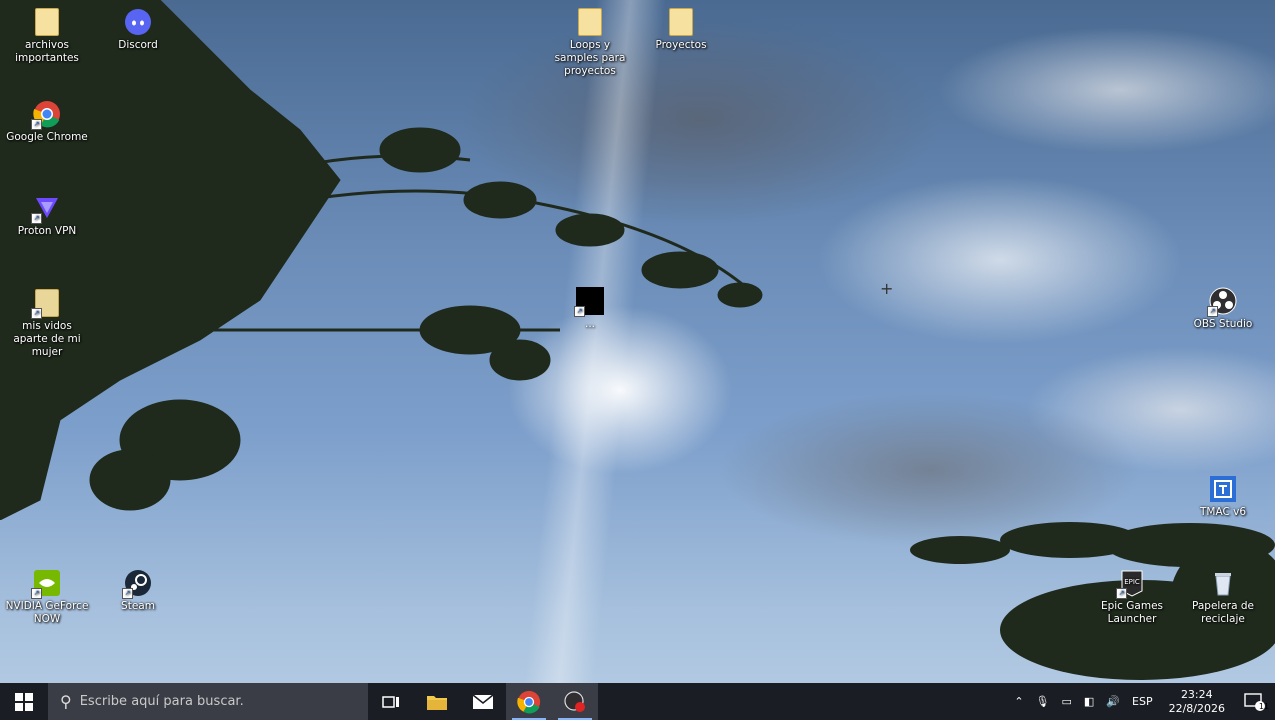  I want to click on microphone-icon: 🎙, so click(1043, 701).